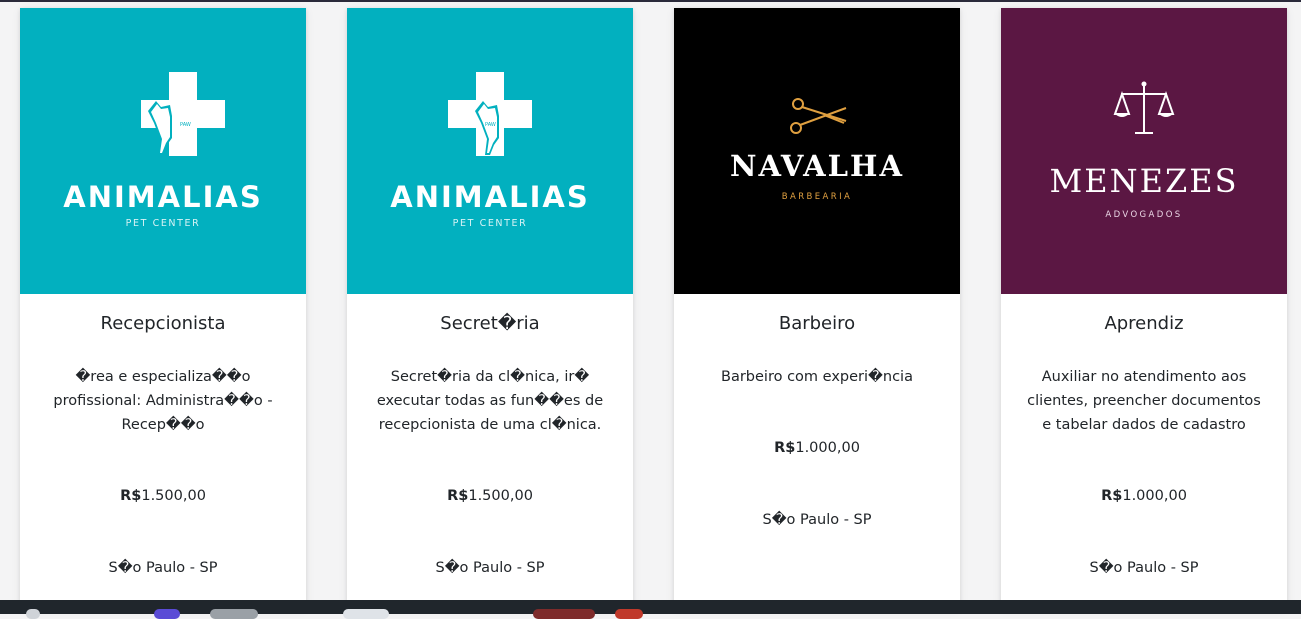 The image size is (1301, 619). I want to click on brand-subtitle: ADVOGADOS, so click(1144, 215).